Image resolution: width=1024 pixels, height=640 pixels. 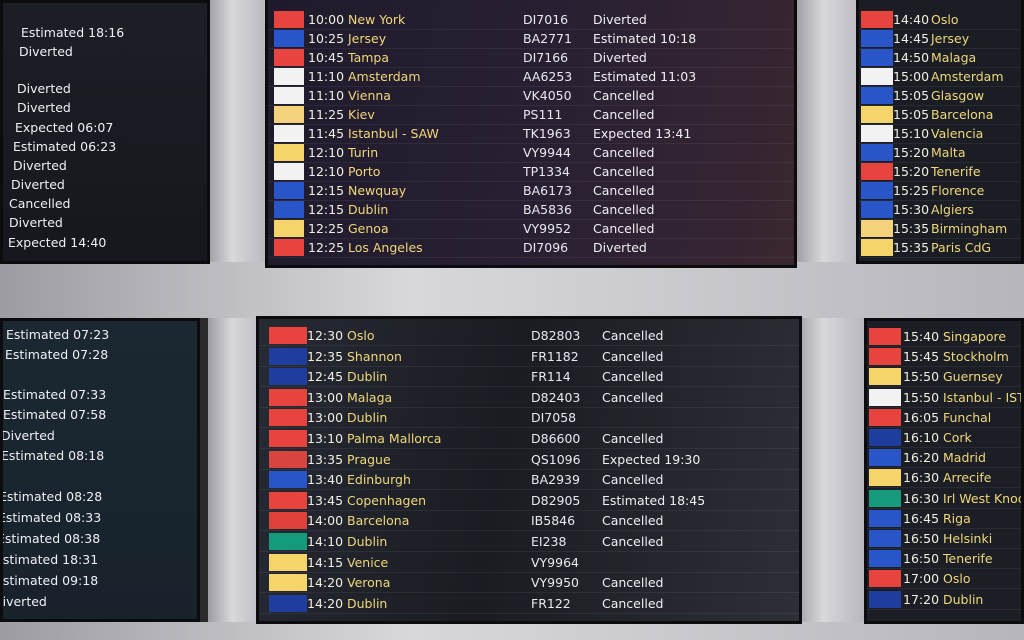 I want to click on flight-row: 13:10 Palma Mallorca D86600 Cancelled, so click(x=529, y=439).